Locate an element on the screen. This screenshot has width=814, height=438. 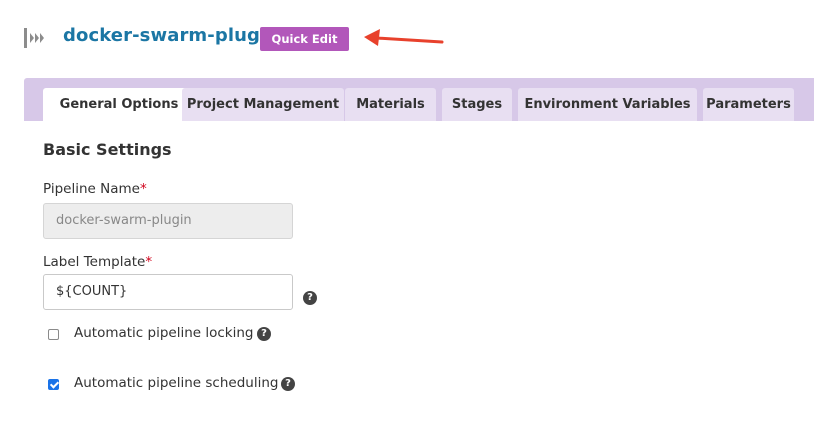
pipeline-name-label: Pipeline Name* is located at coordinates (95, 189).